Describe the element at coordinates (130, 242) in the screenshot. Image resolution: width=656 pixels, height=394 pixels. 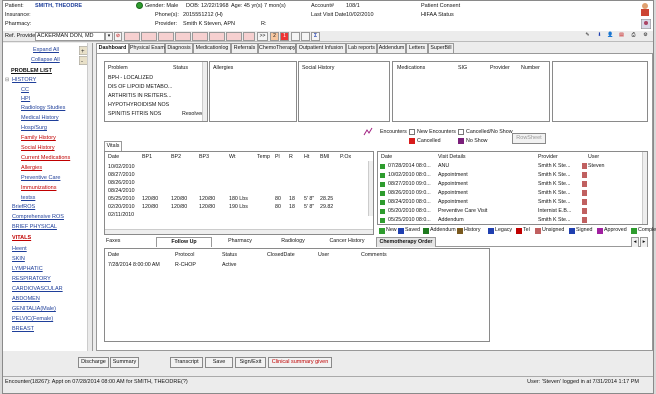
I see `tab-faxes: Faxes` at that location.